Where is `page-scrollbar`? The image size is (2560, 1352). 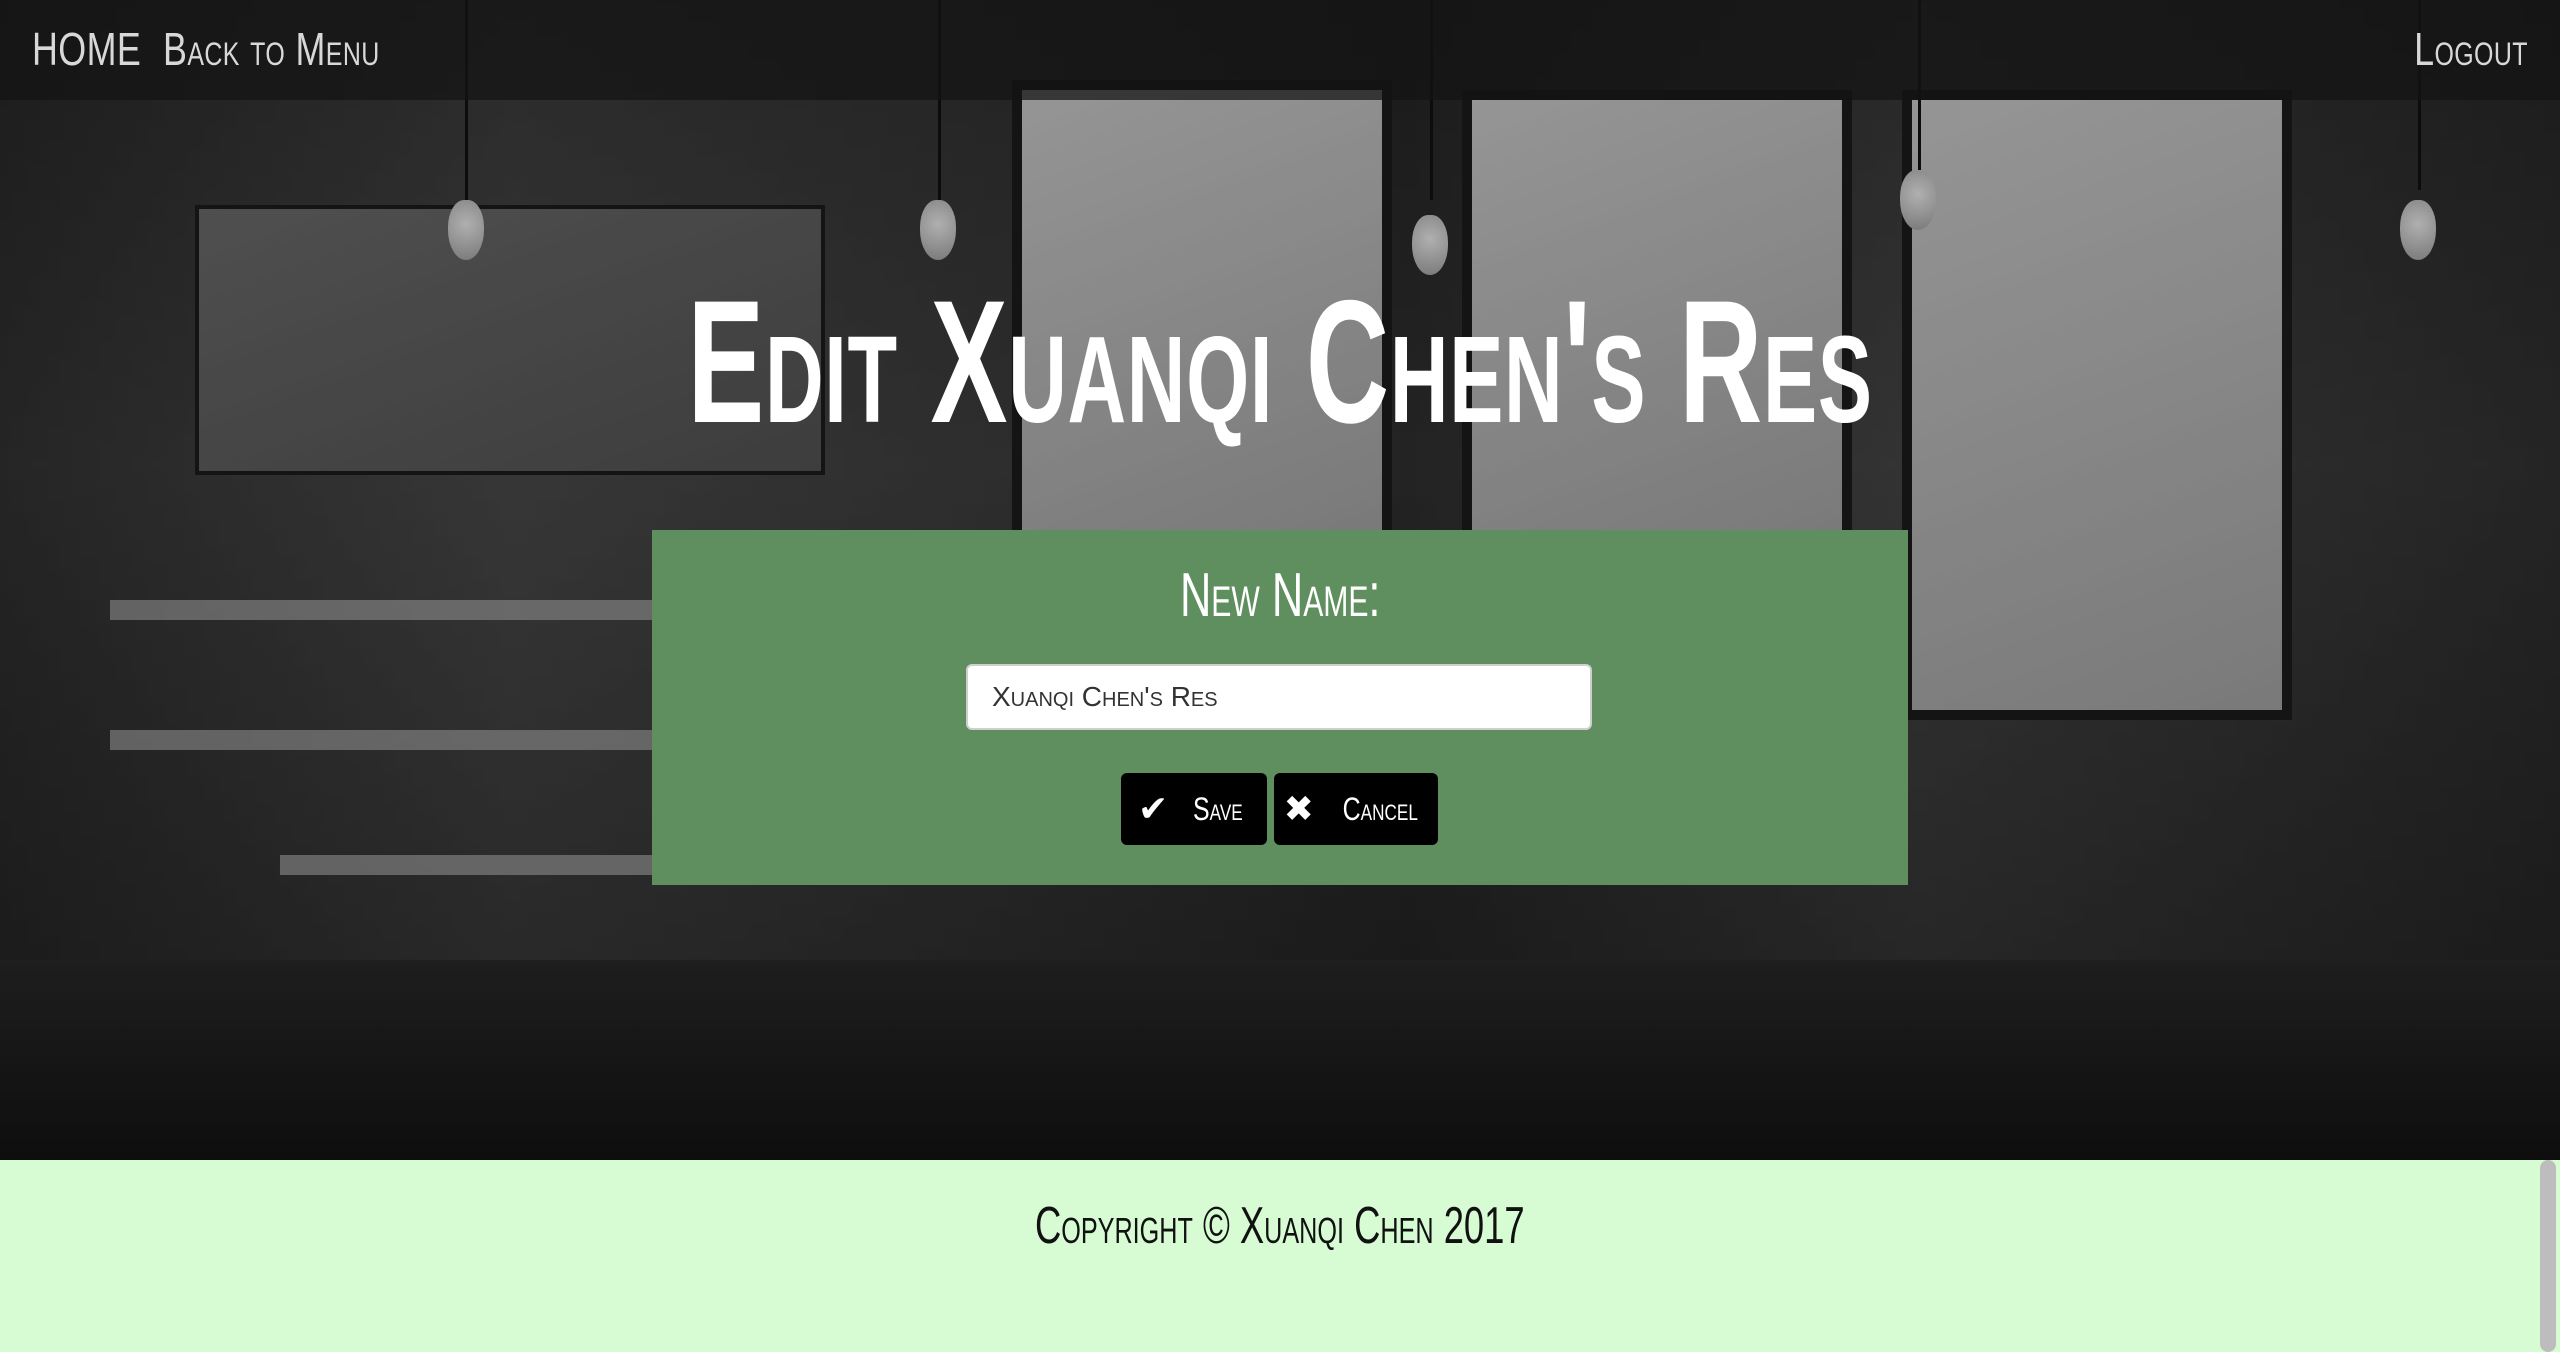 page-scrollbar is located at coordinates (2548, 1256).